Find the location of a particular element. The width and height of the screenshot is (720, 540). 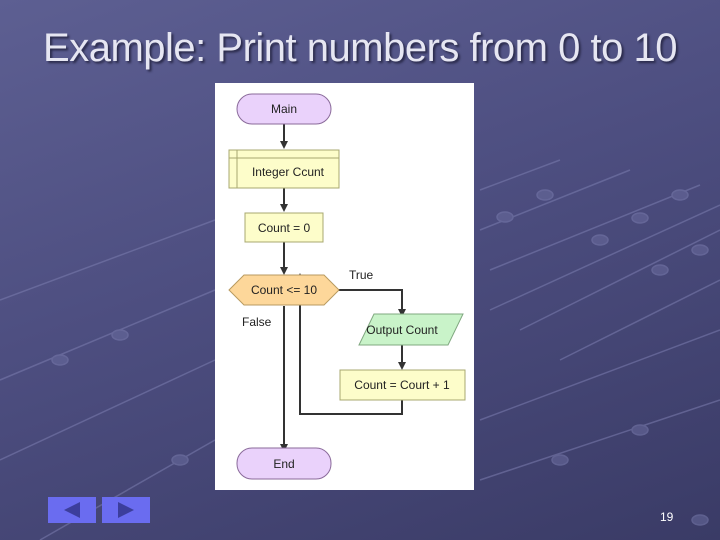

output-label: Output Count is located at coordinates (402, 330).